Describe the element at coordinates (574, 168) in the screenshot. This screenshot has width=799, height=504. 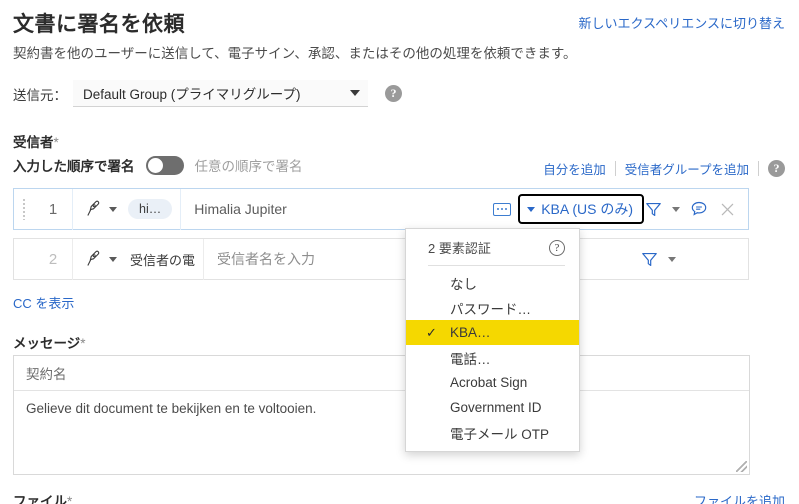
I see `add-me-link: 自分を追加` at that location.